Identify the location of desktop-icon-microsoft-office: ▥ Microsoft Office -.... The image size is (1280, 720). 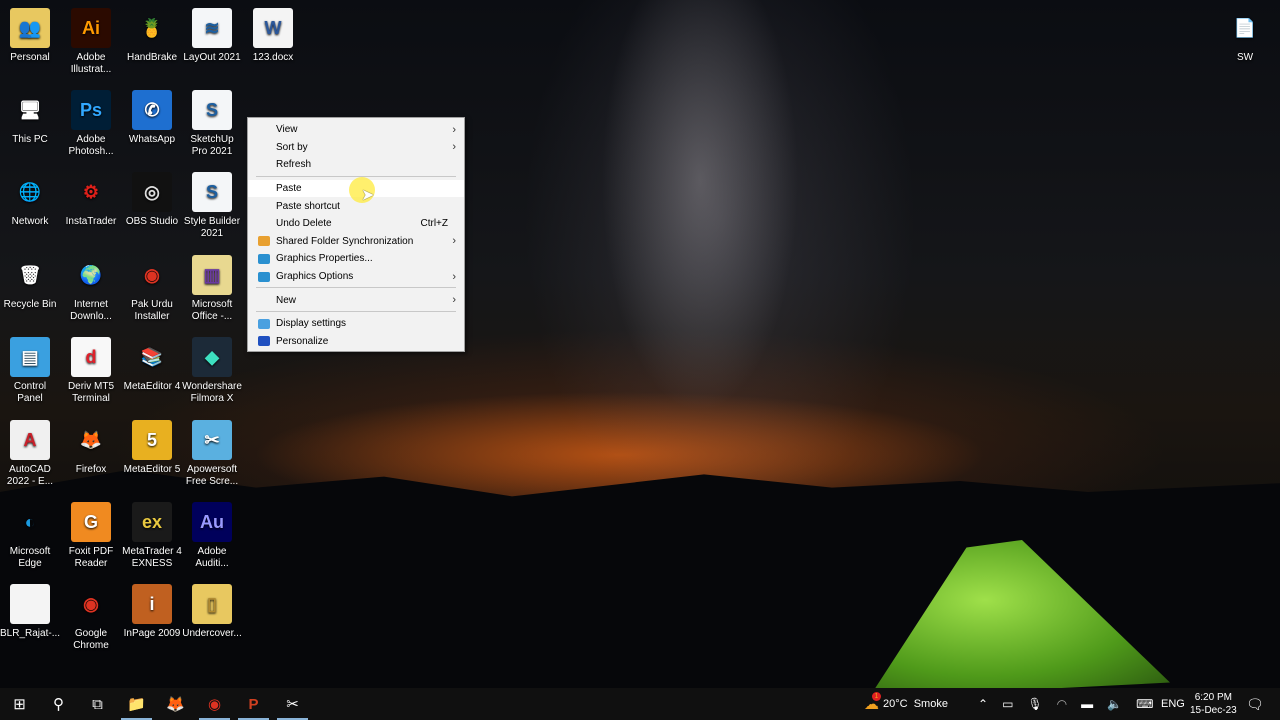
(212, 289).